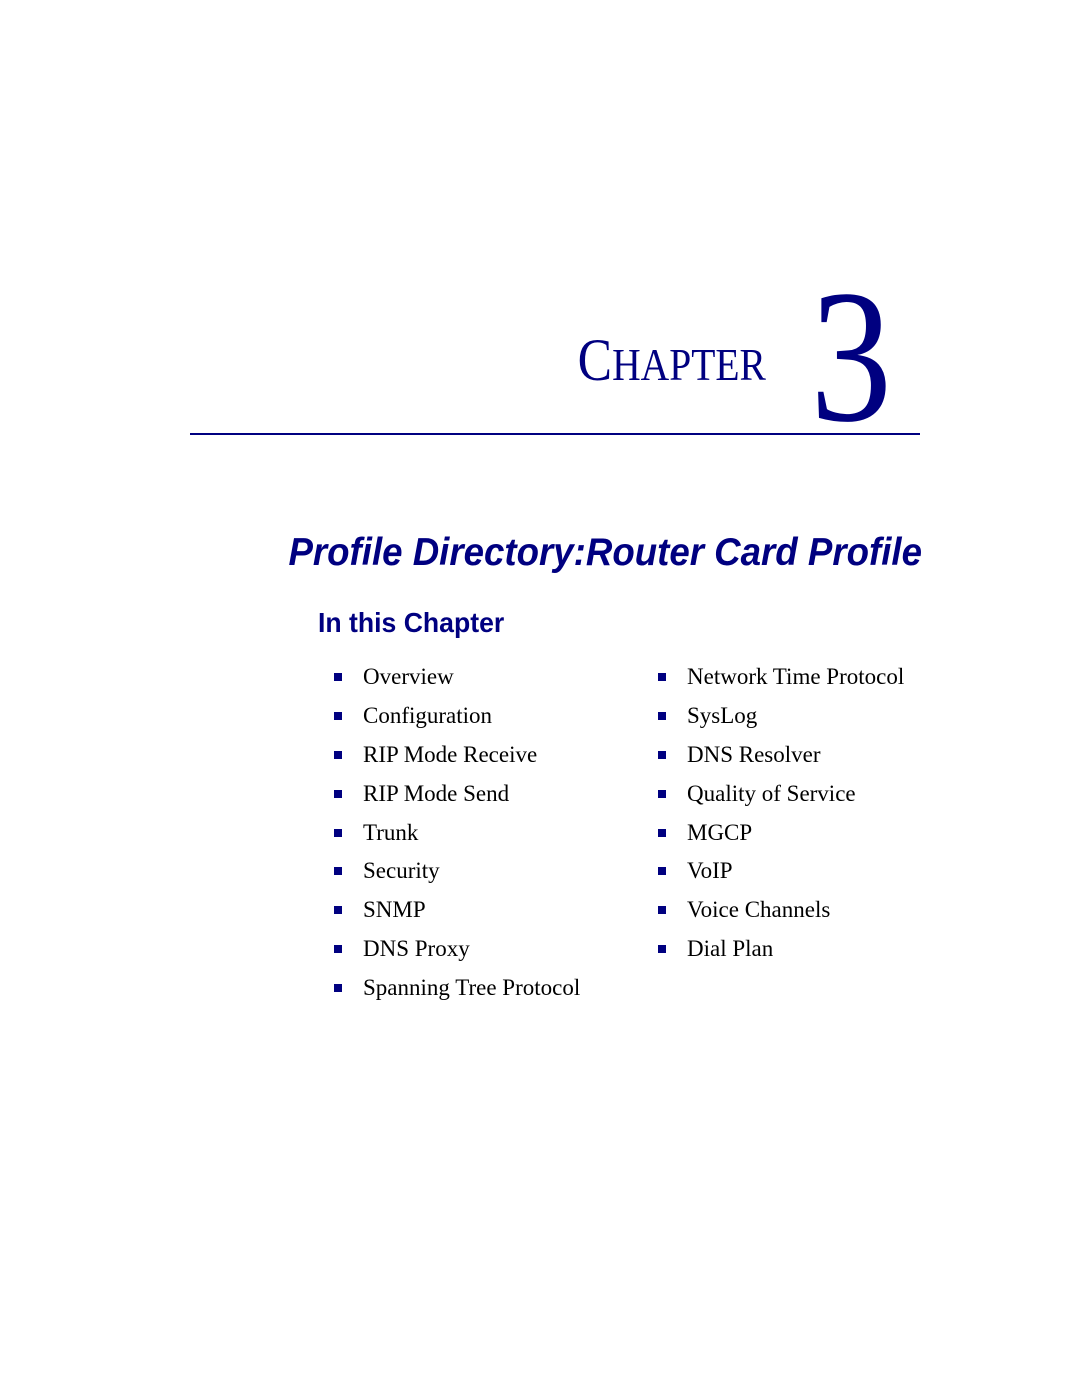  I want to click on toc-item-label: Overview, so click(408, 677).